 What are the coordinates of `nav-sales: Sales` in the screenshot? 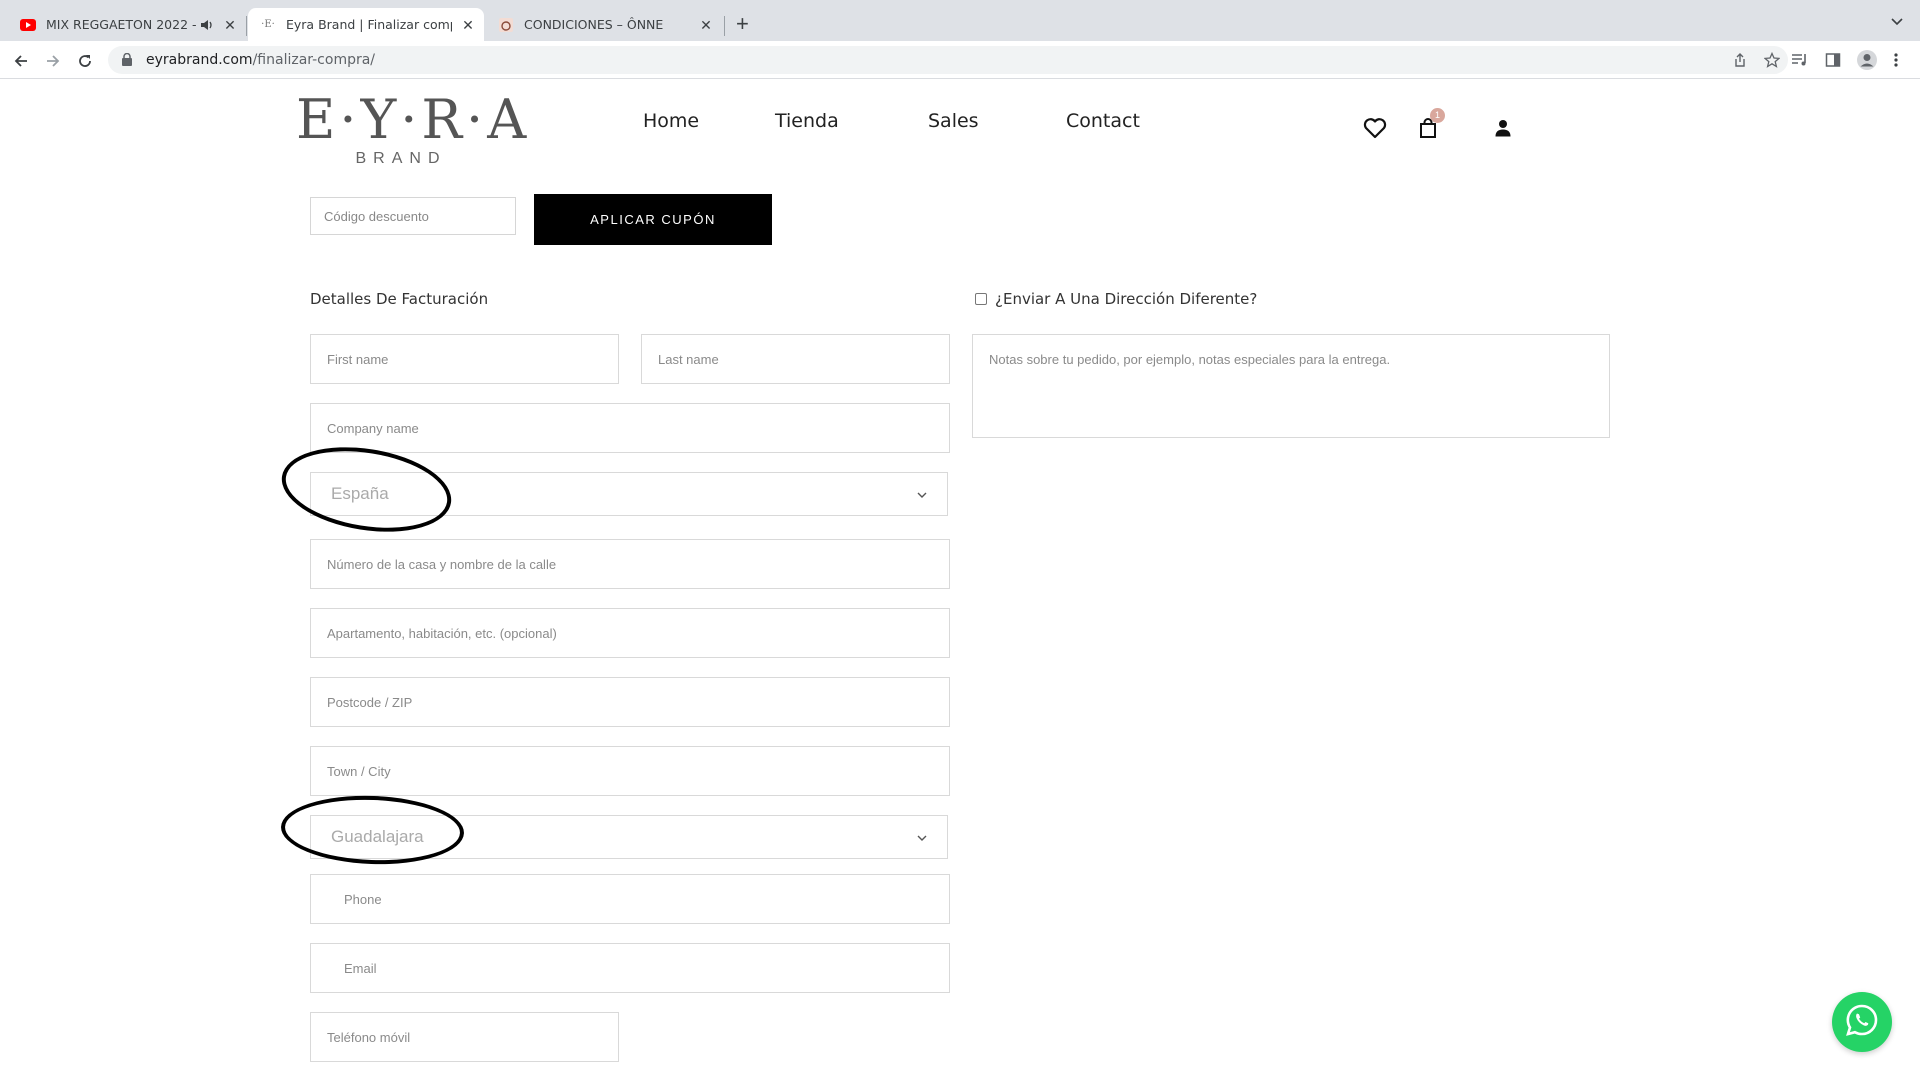 It's located at (953, 121).